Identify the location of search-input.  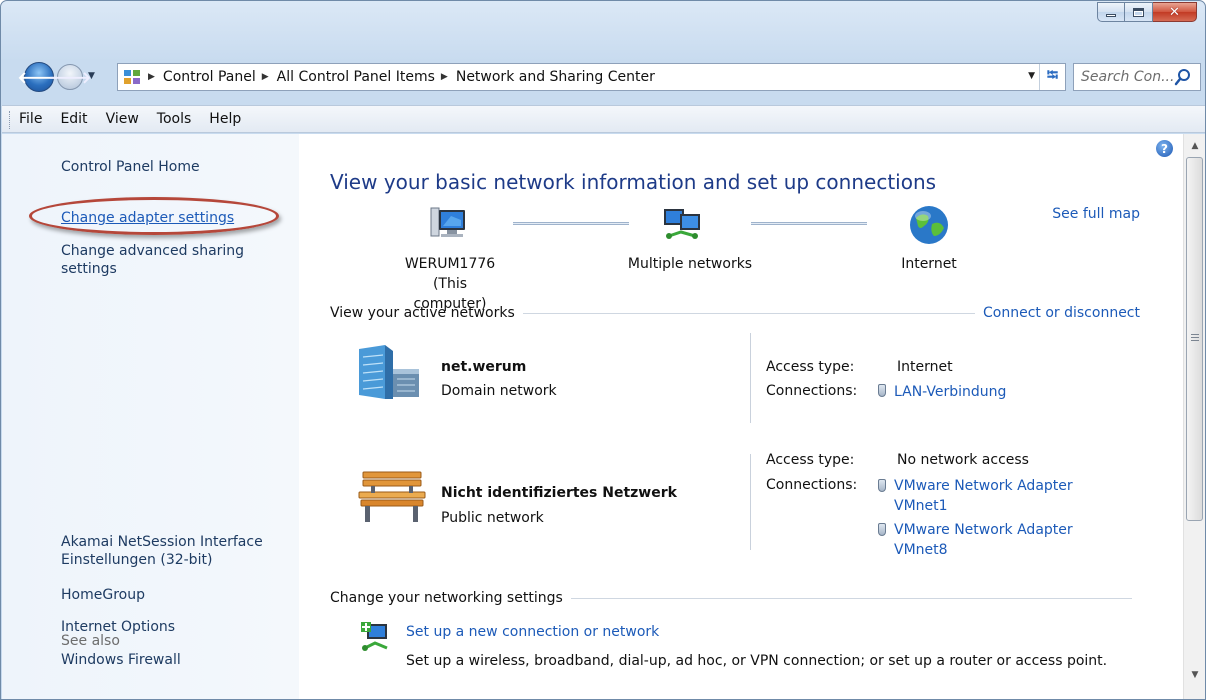
(1124, 77).